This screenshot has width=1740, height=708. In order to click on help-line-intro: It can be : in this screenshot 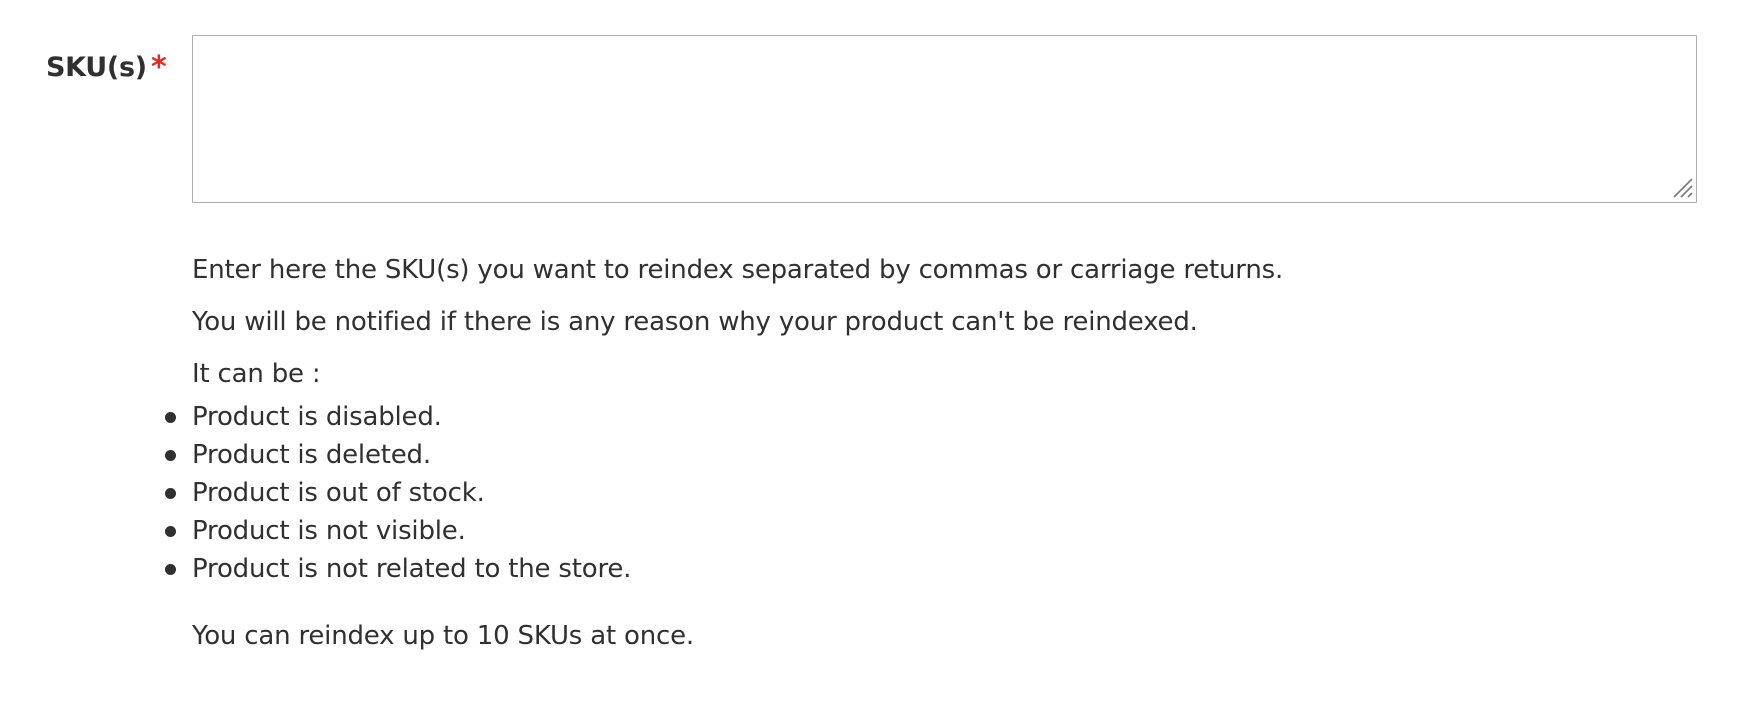, I will do `click(256, 374)`.